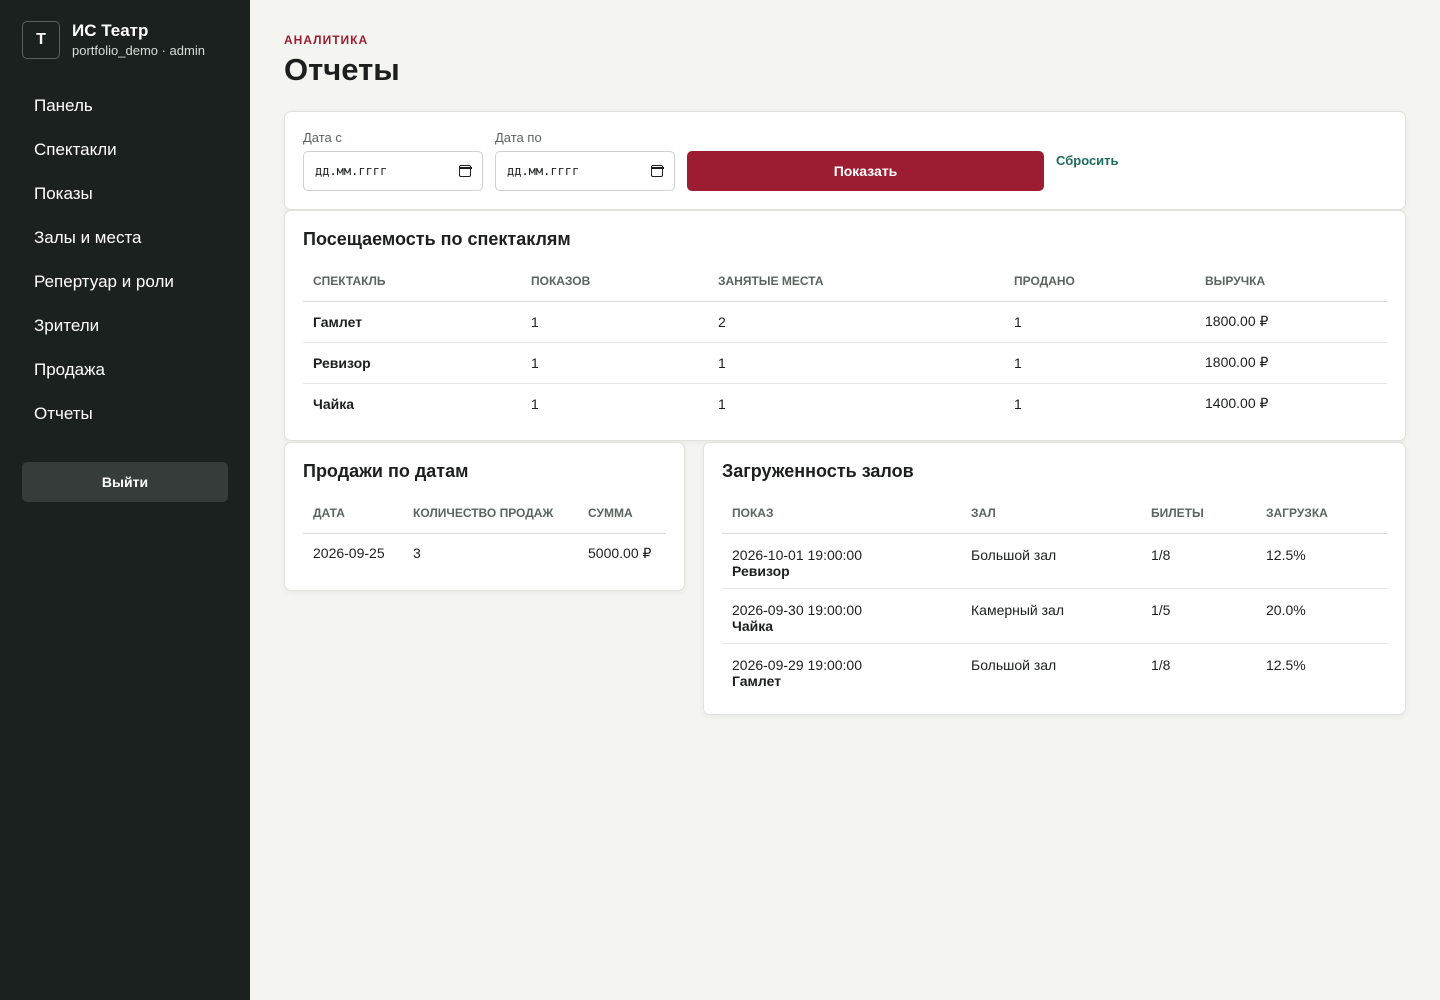 This screenshot has width=1440, height=1000. I want to click on page-title: Отчеты, so click(342, 69).